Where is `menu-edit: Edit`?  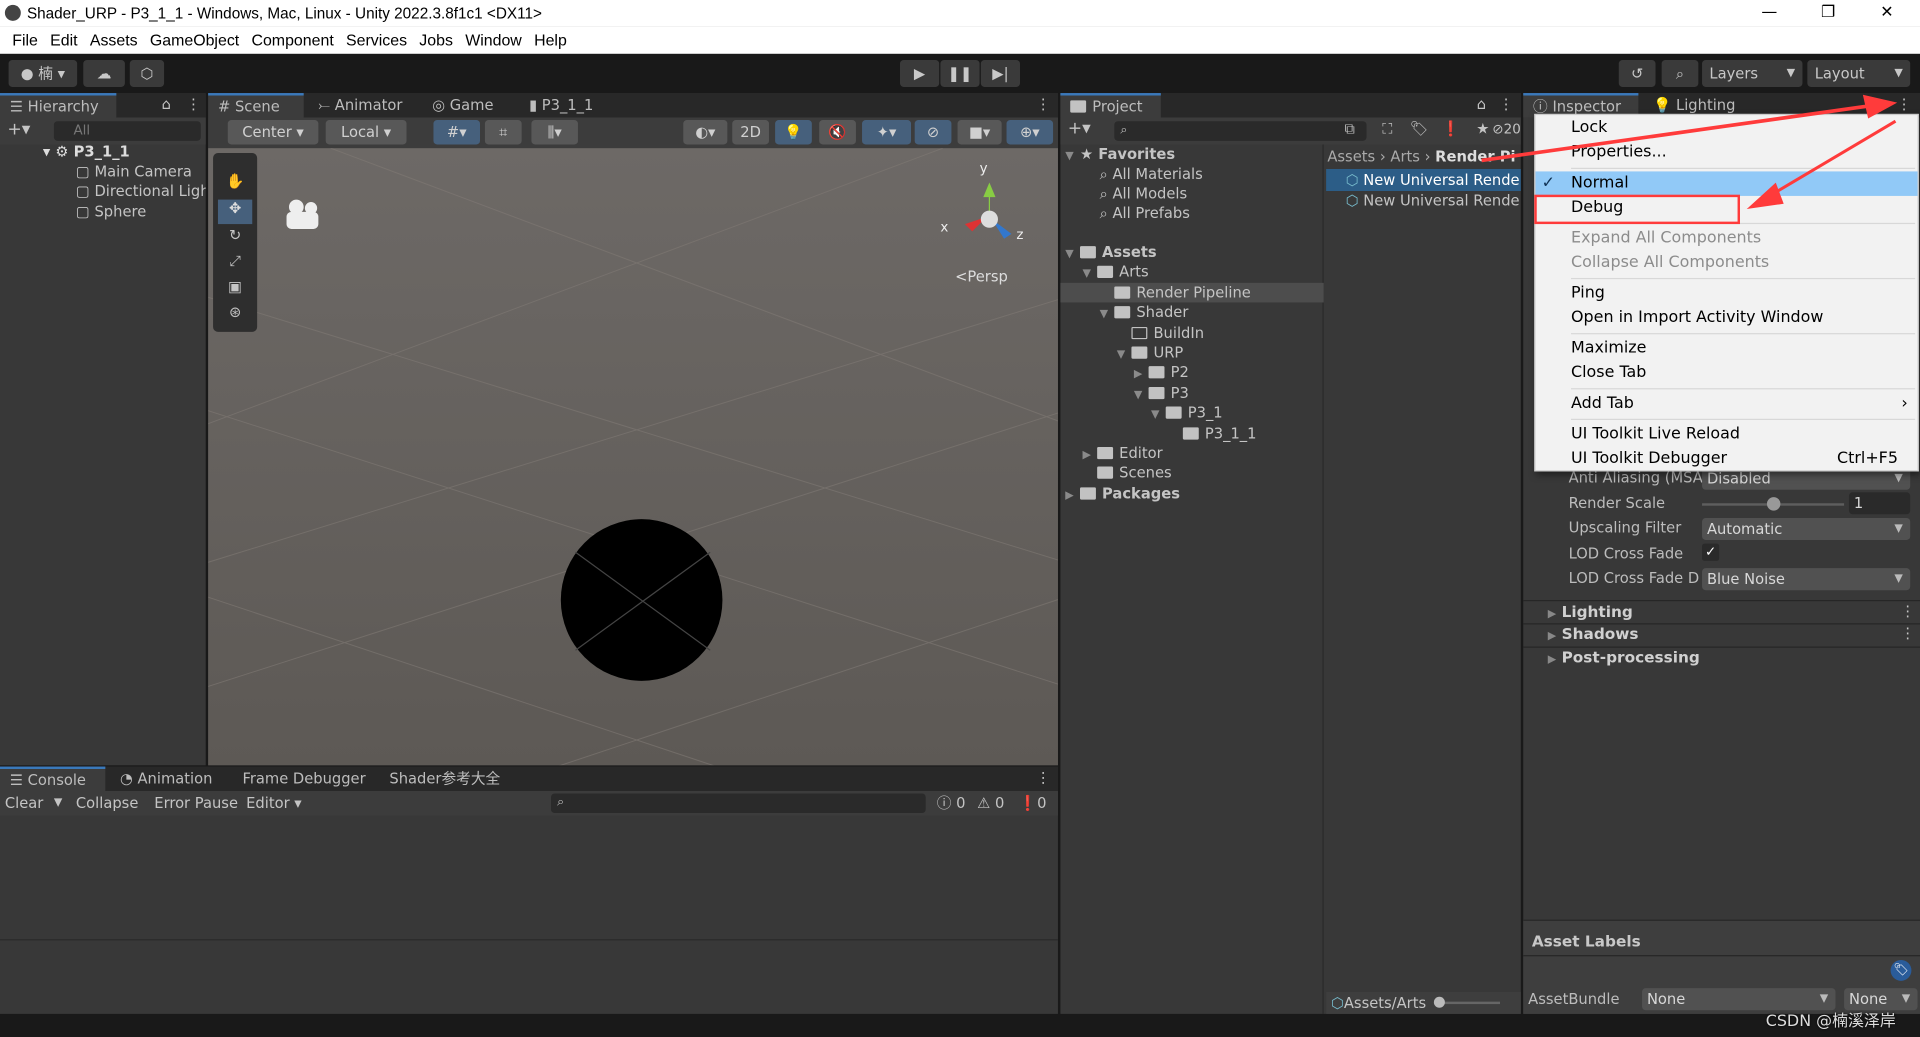 menu-edit: Edit is located at coordinates (64, 40).